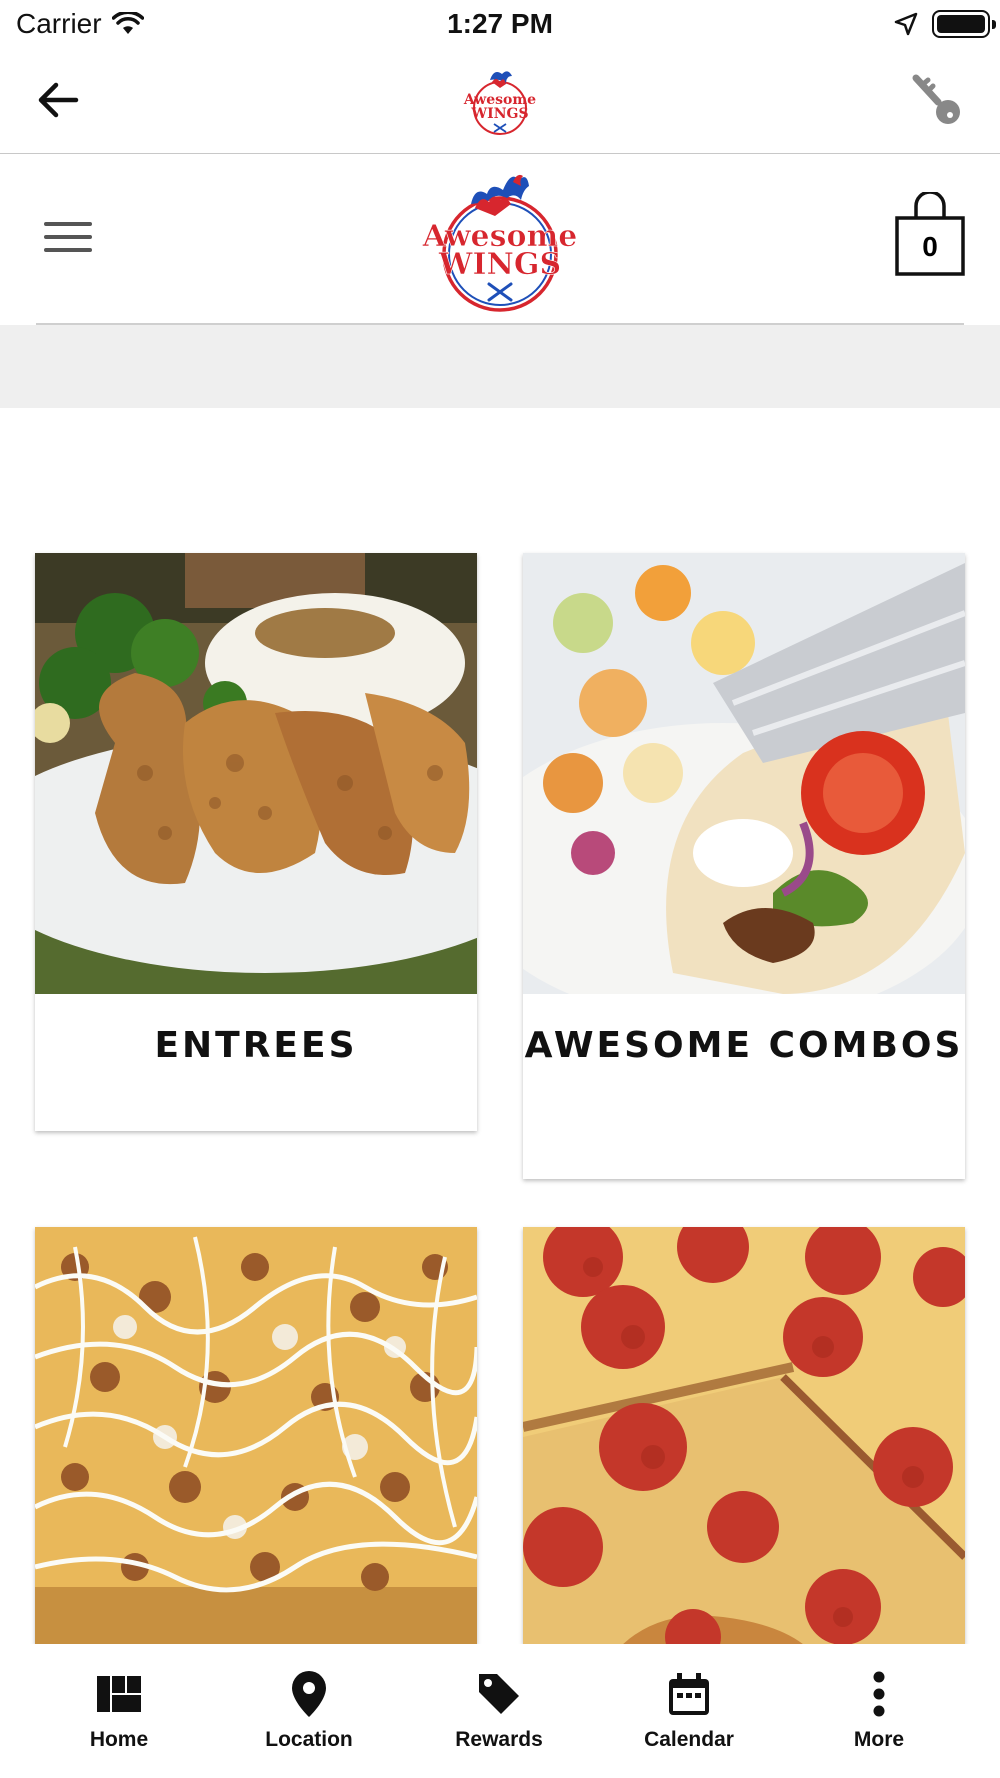  I want to click on tab-bar: Home Location Rewards Calendar More, so click(500, 1711).